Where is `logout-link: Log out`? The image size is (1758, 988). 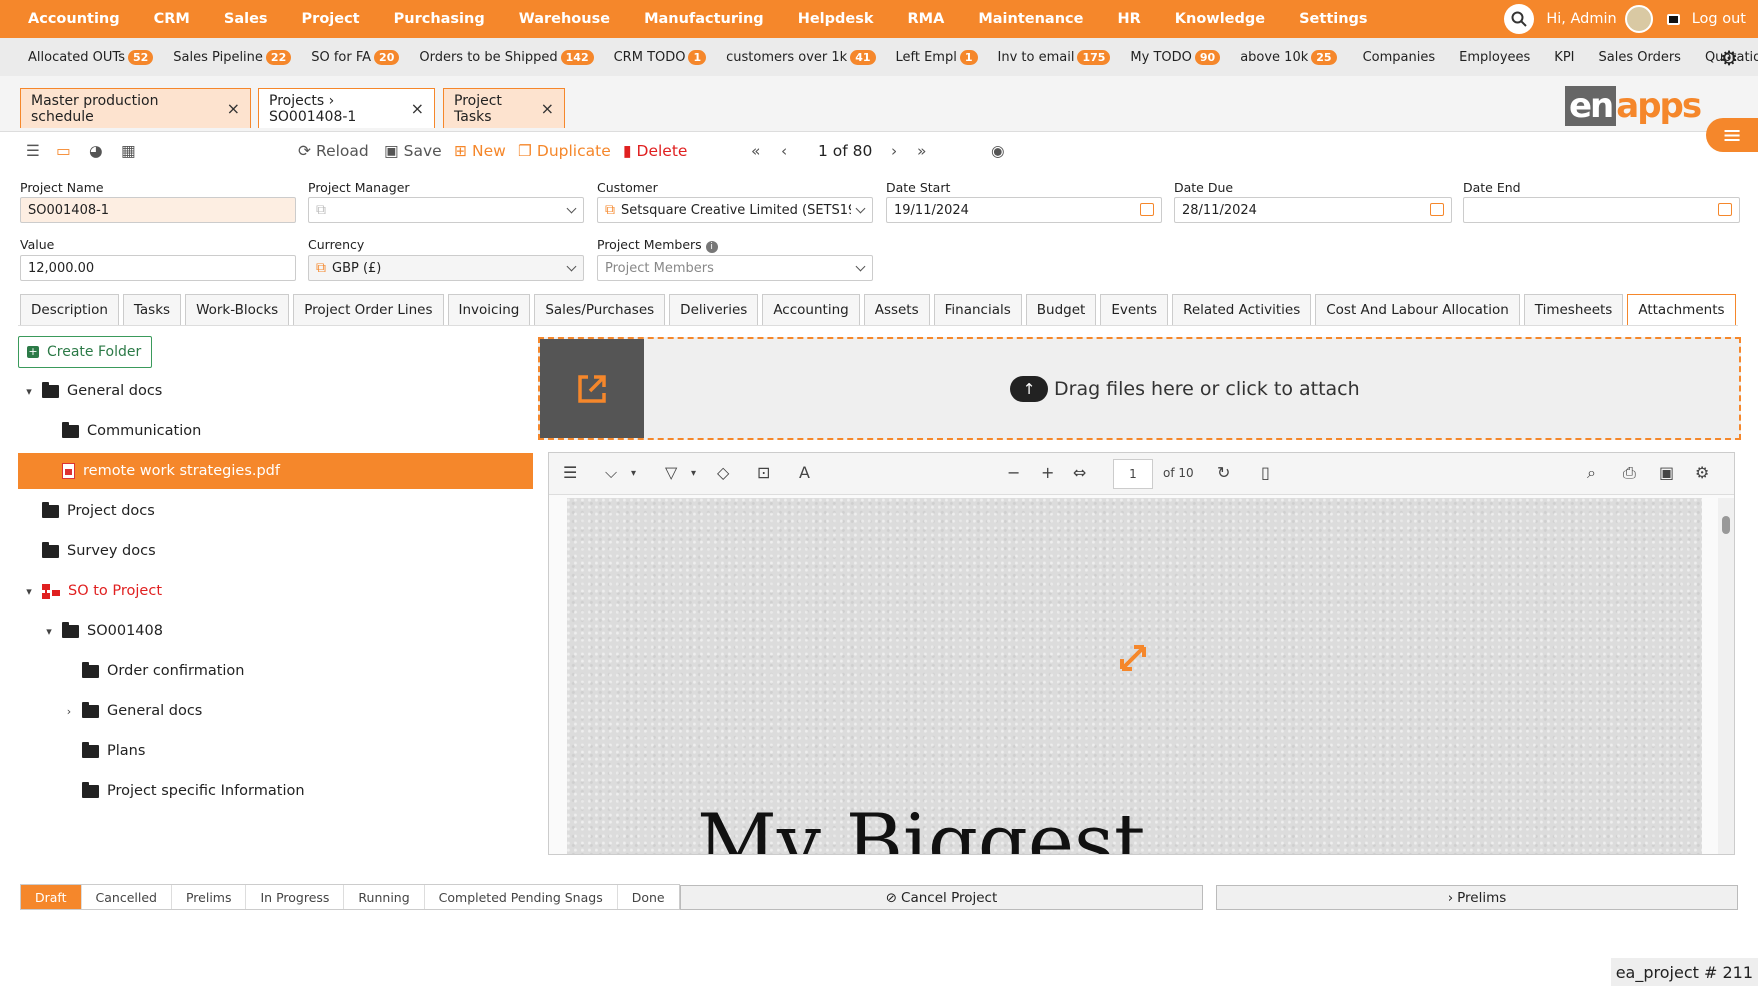 logout-link: Log out is located at coordinates (1719, 19).